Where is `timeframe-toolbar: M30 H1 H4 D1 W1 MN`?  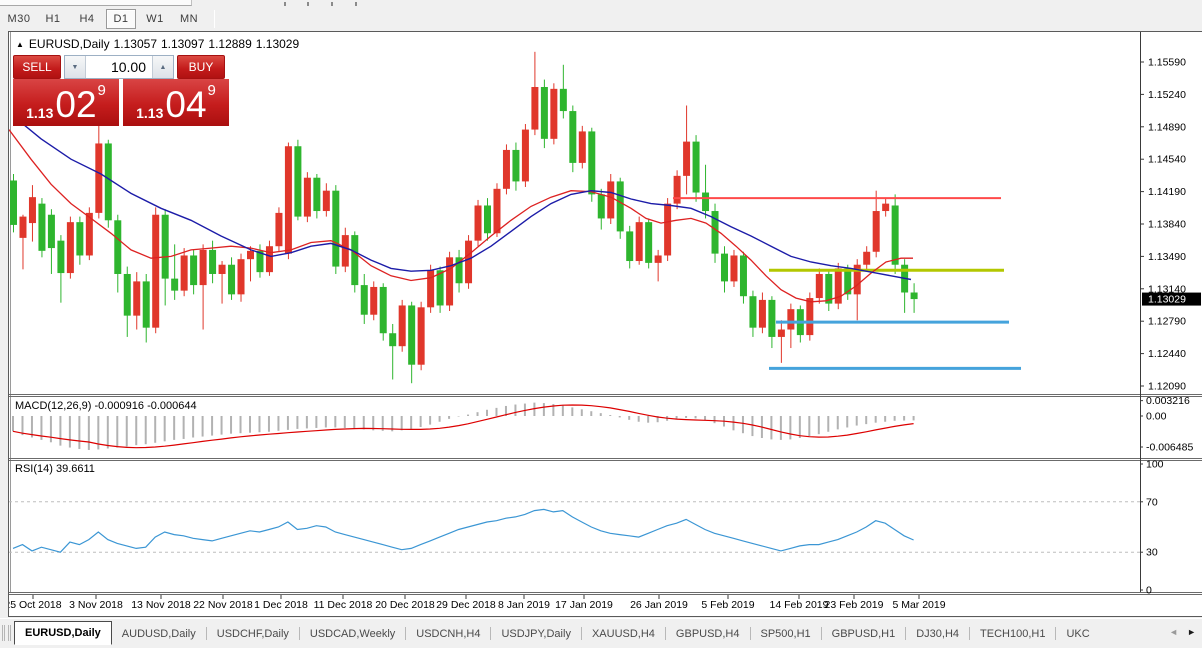 timeframe-toolbar: M30 H1 H4 D1 W1 MN is located at coordinates (601, 19).